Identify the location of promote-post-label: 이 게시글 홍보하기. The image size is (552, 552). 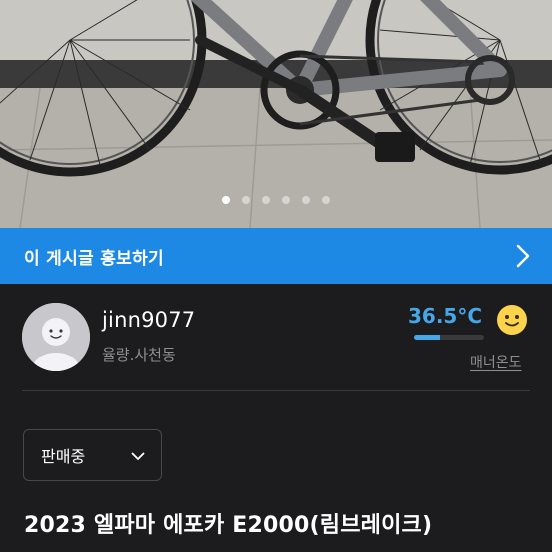
(94, 258).